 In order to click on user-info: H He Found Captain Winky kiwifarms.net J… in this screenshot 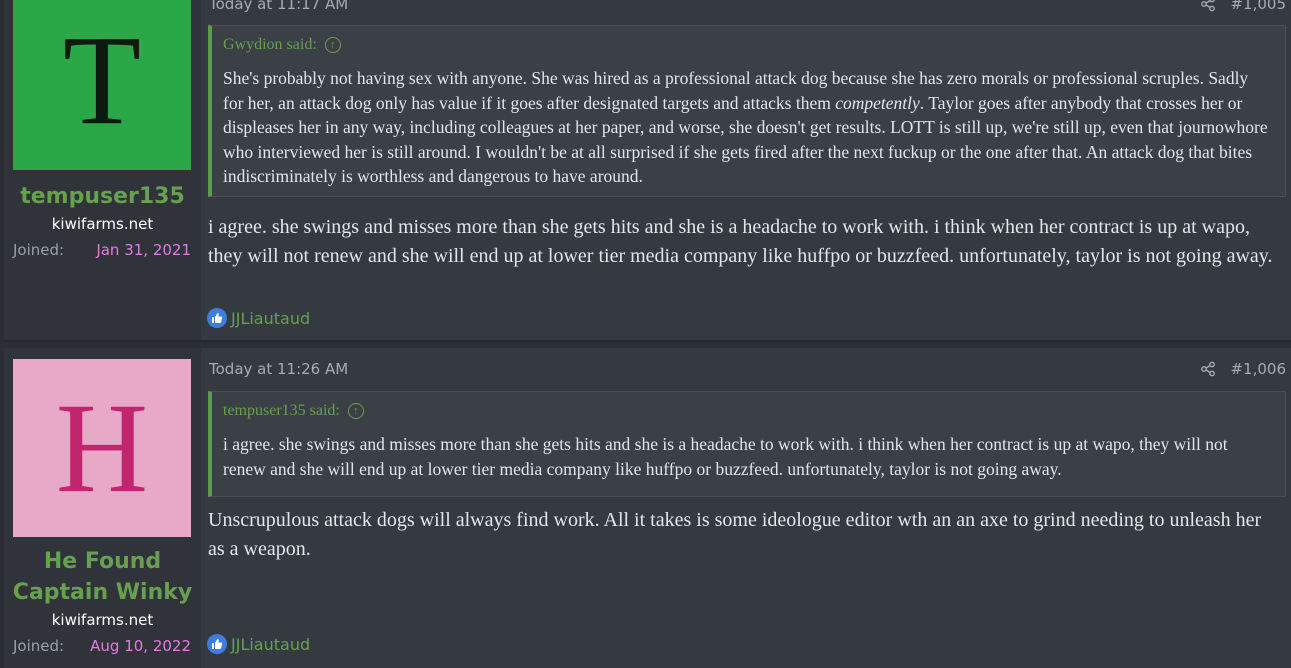, I will do `click(102, 508)`.